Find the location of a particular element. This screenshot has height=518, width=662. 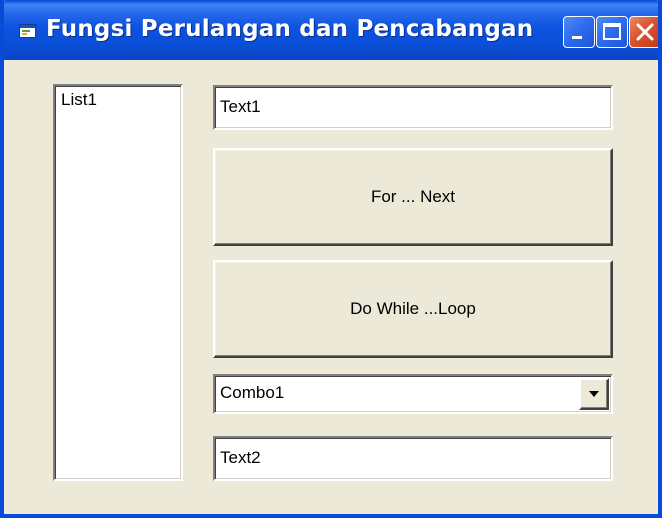

close-icon is located at coordinates (645, 32).